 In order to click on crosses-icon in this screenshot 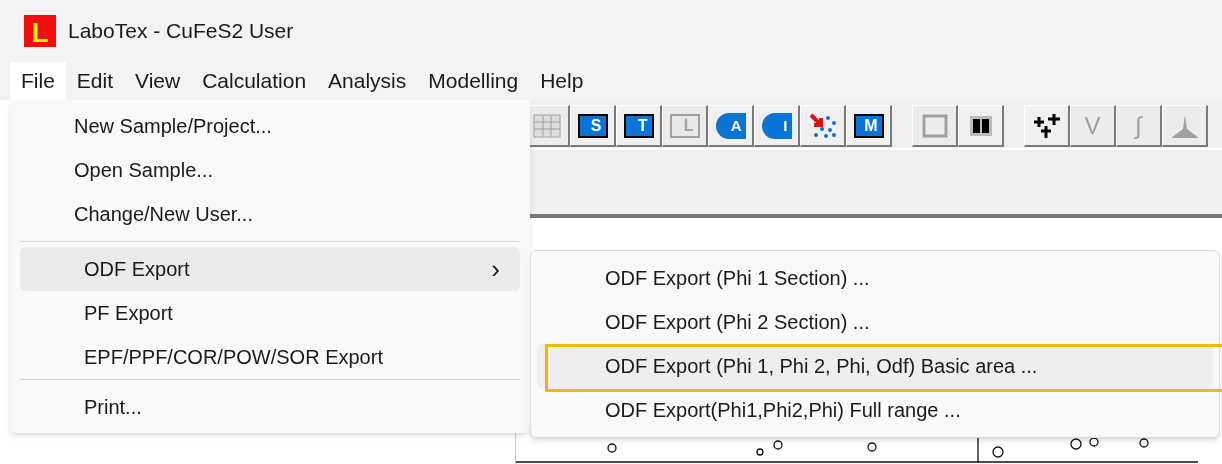, I will do `click(1046, 125)`.